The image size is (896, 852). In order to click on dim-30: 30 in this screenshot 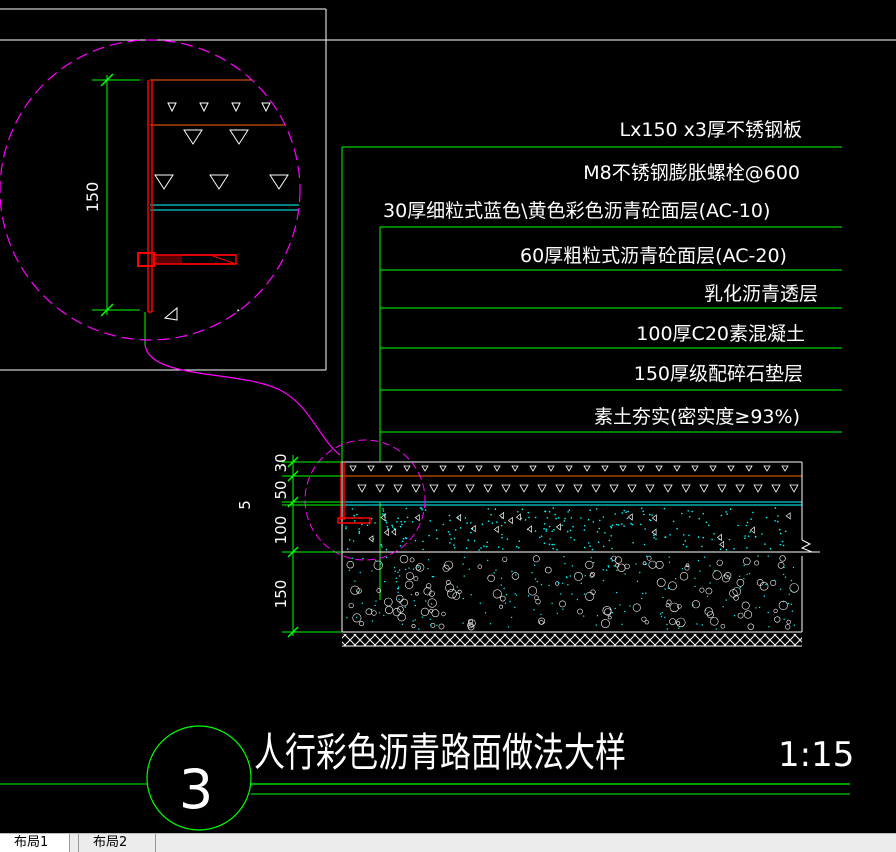, I will do `click(281, 462)`.